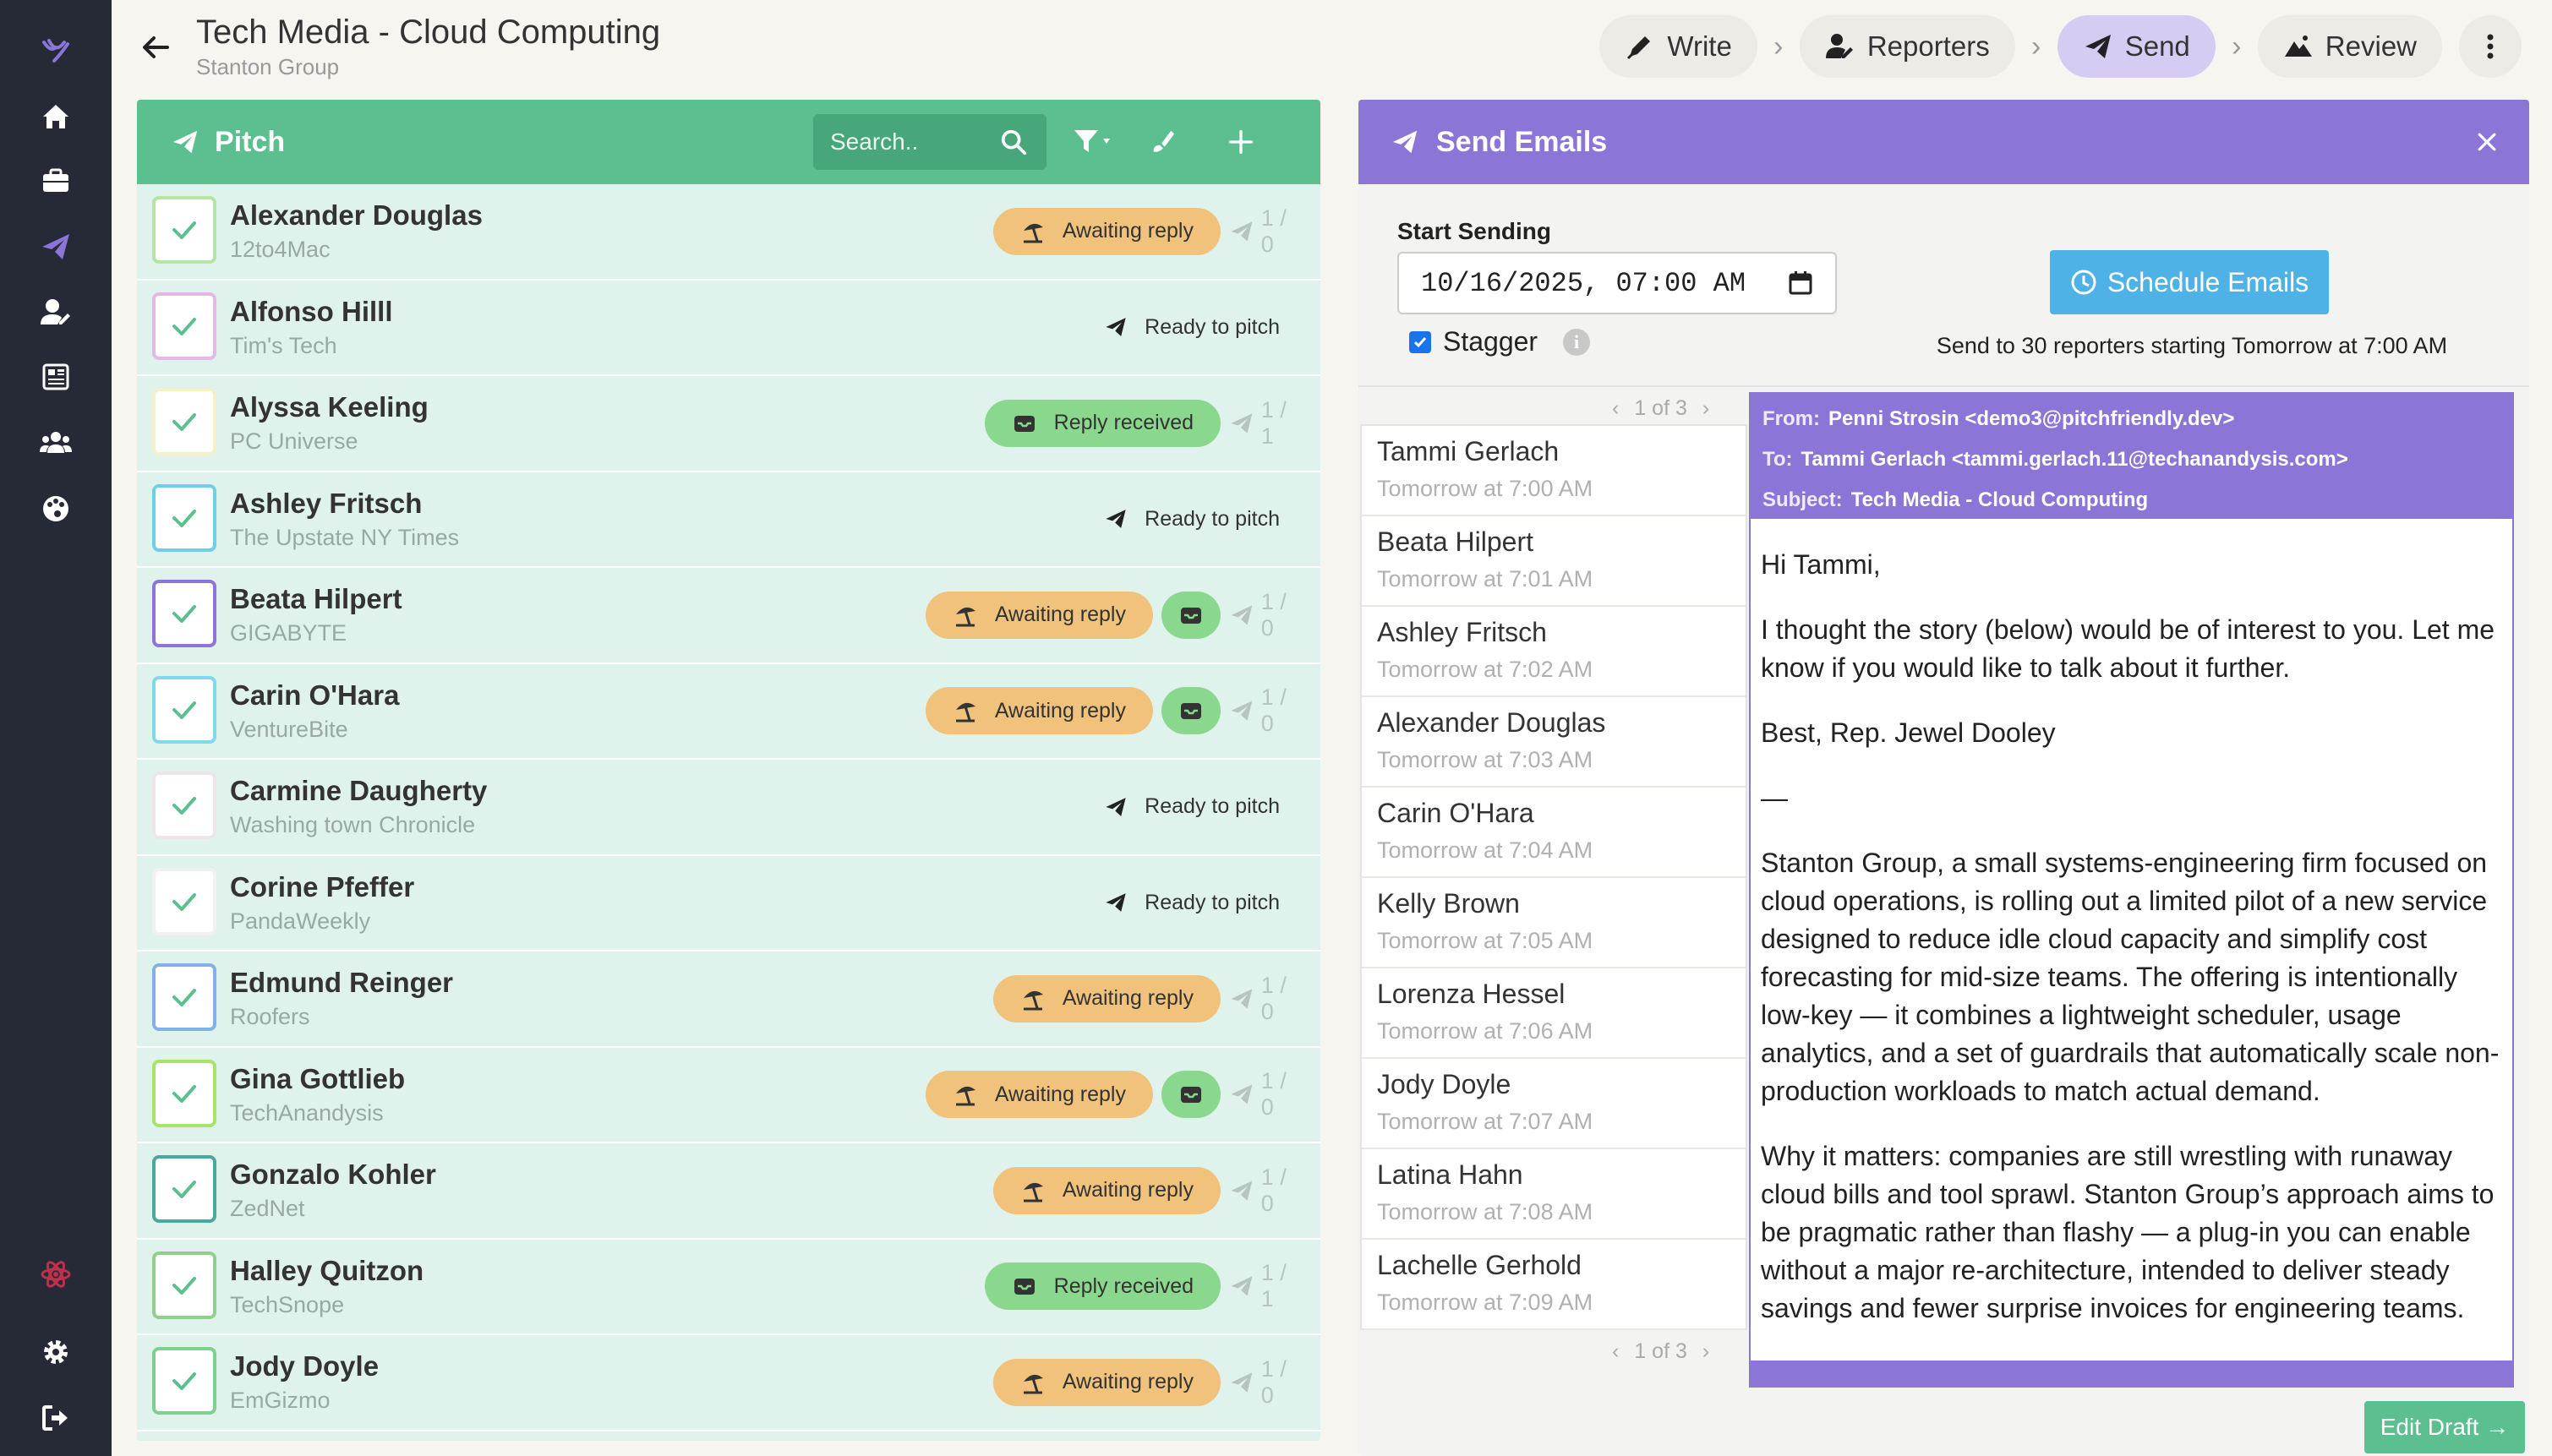  I want to click on reporter-name: Gonzalo Kohler, so click(333, 1175).